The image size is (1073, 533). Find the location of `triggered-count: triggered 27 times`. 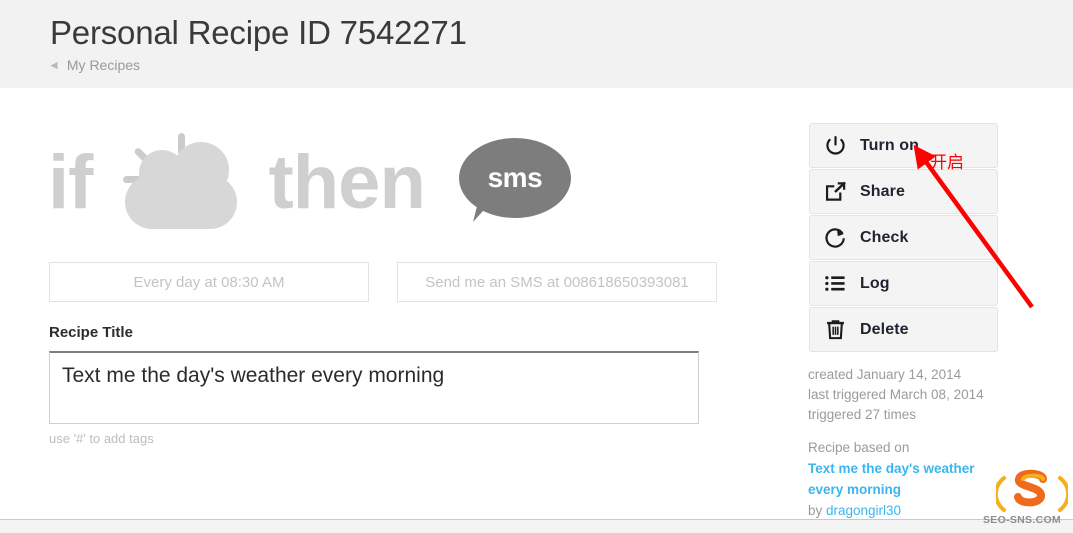

triggered-count: triggered 27 times is located at coordinates (862, 414).